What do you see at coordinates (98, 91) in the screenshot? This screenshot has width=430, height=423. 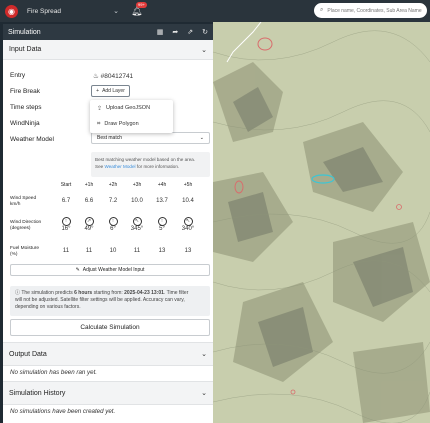 I see `plus-icon: +` at bounding box center [98, 91].